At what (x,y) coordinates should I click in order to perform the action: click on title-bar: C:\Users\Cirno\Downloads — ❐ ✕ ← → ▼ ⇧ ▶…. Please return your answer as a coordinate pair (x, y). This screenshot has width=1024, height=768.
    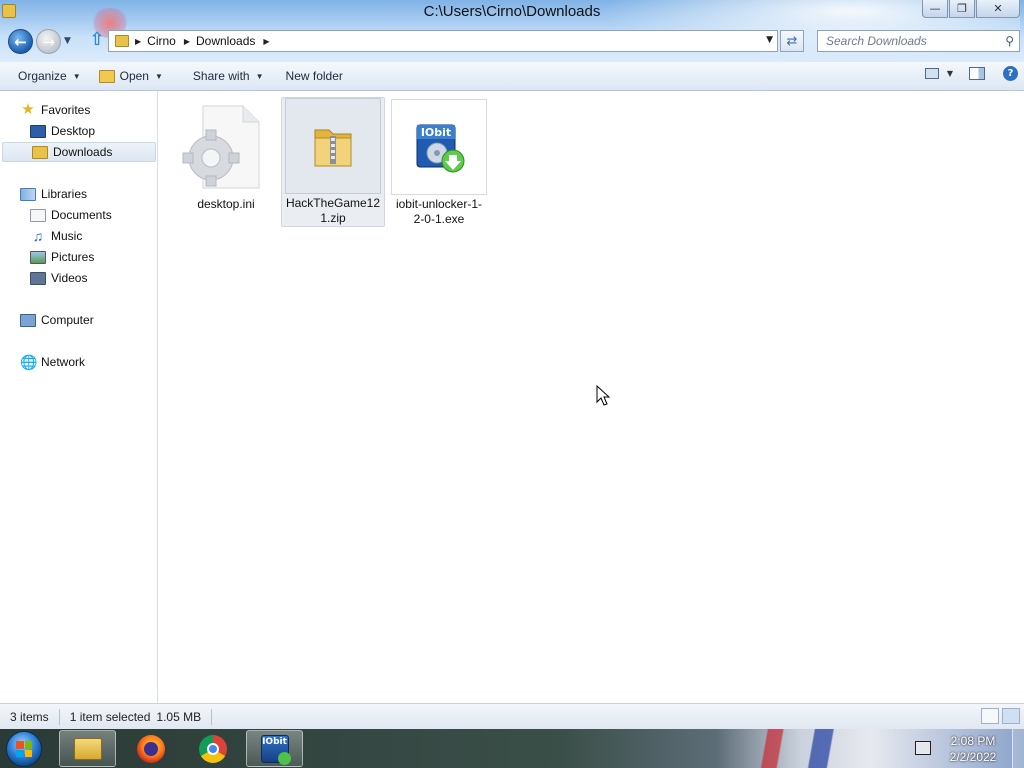
    Looking at the image, I should click on (512, 31).